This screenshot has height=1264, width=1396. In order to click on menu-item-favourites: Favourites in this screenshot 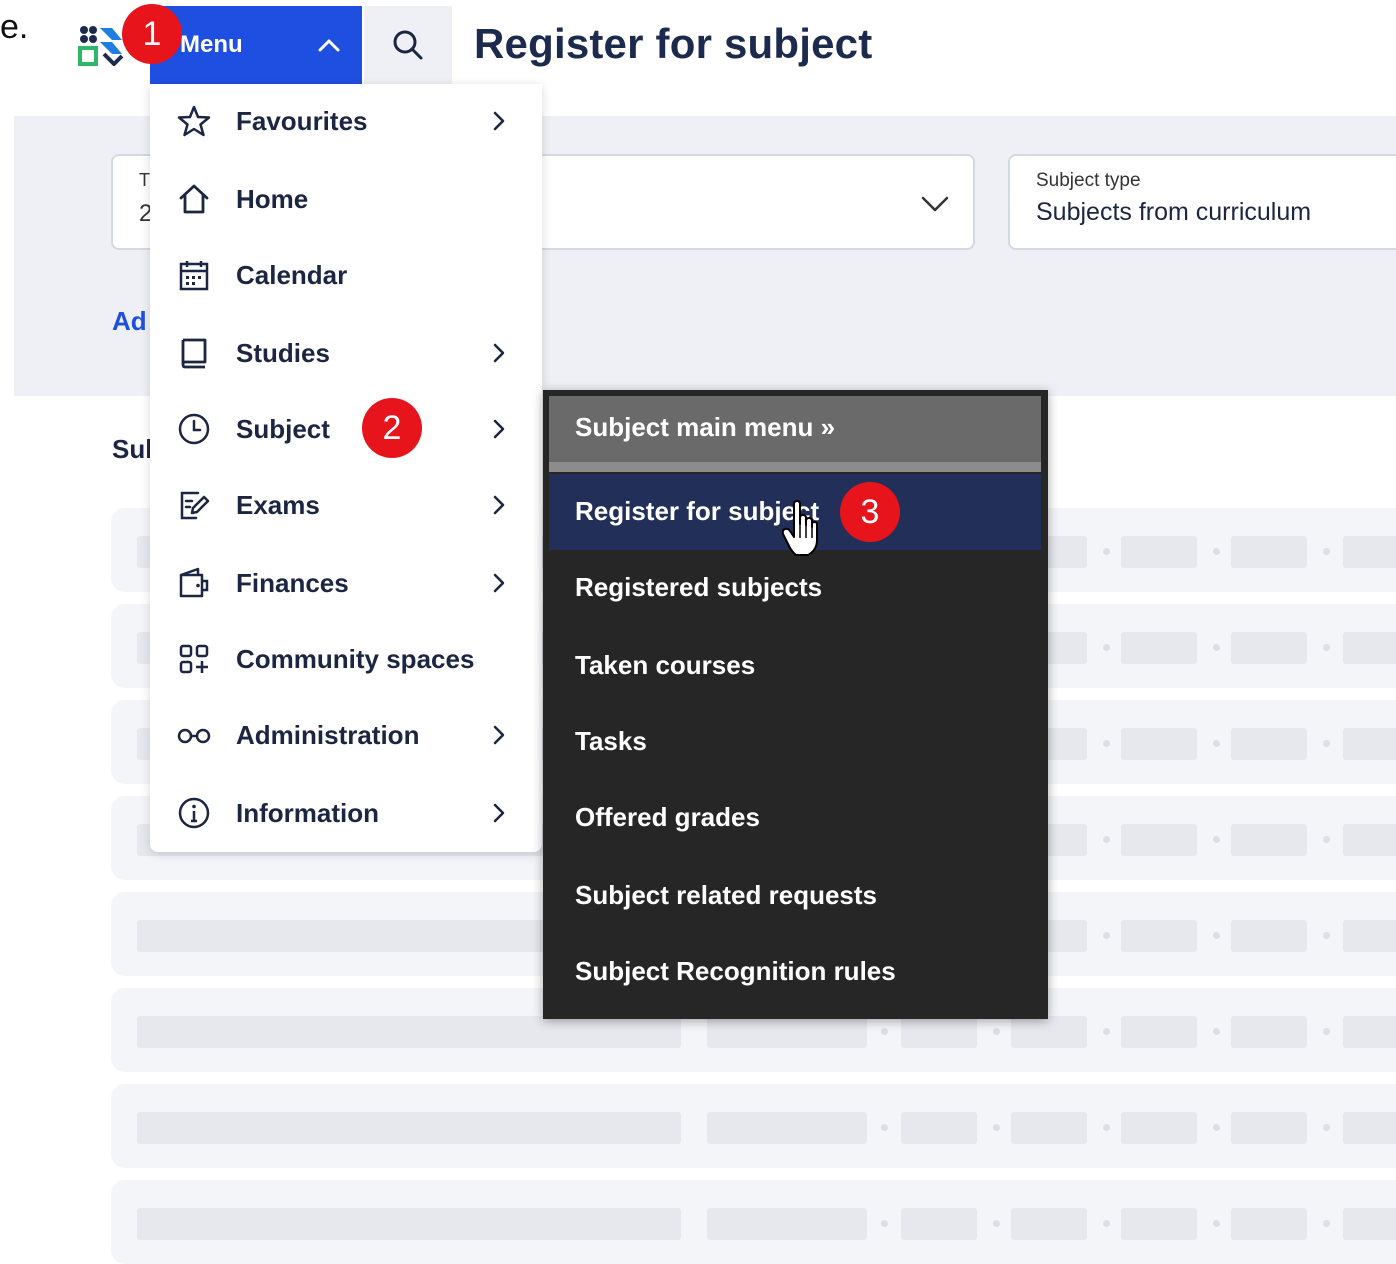, I will do `click(346, 121)`.